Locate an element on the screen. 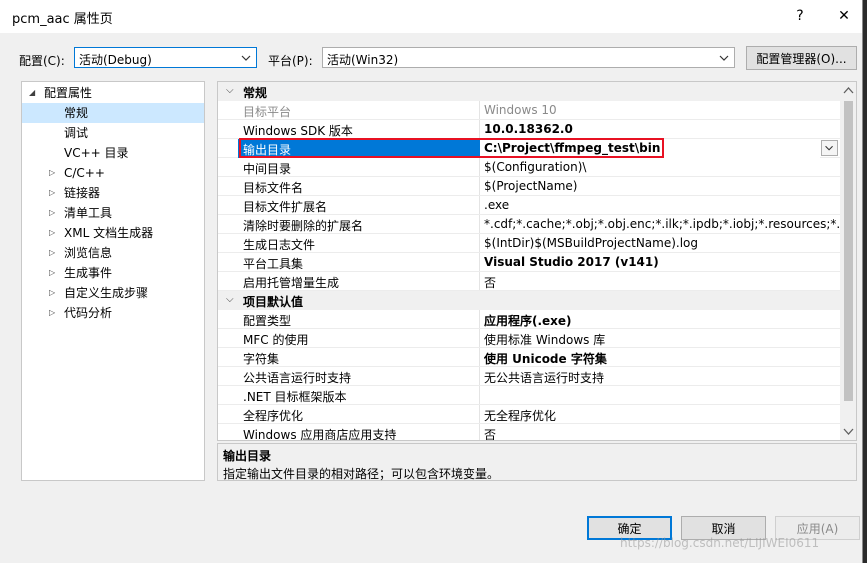  tree-item-code-analysis: ▷ 代码分析 is located at coordinates (113, 313).